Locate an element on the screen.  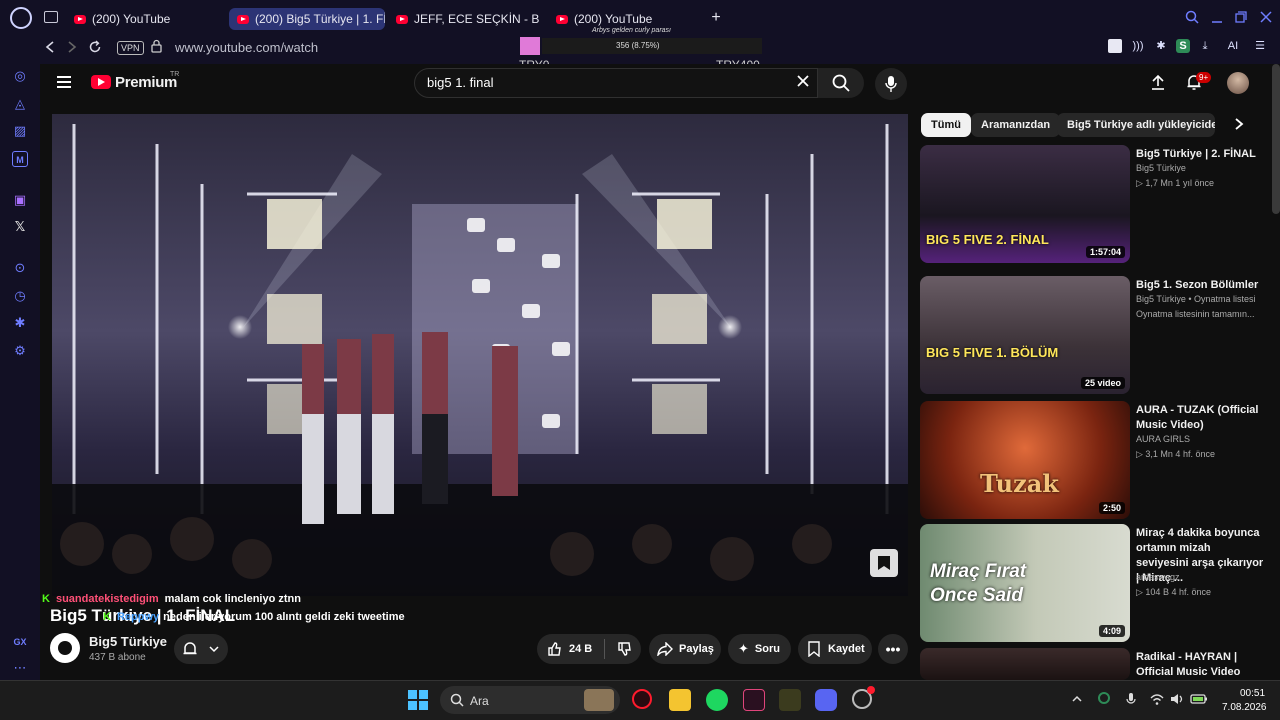
extensions-sidebar-icon: ✱ is located at coordinates (20, 323).